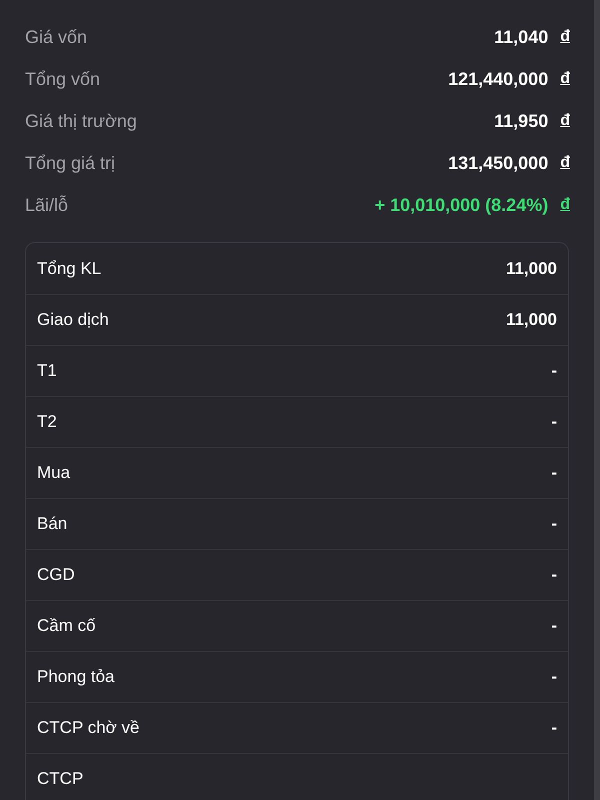  What do you see at coordinates (521, 121) in the screenshot?
I see `summary-value: 11,950` at bounding box center [521, 121].